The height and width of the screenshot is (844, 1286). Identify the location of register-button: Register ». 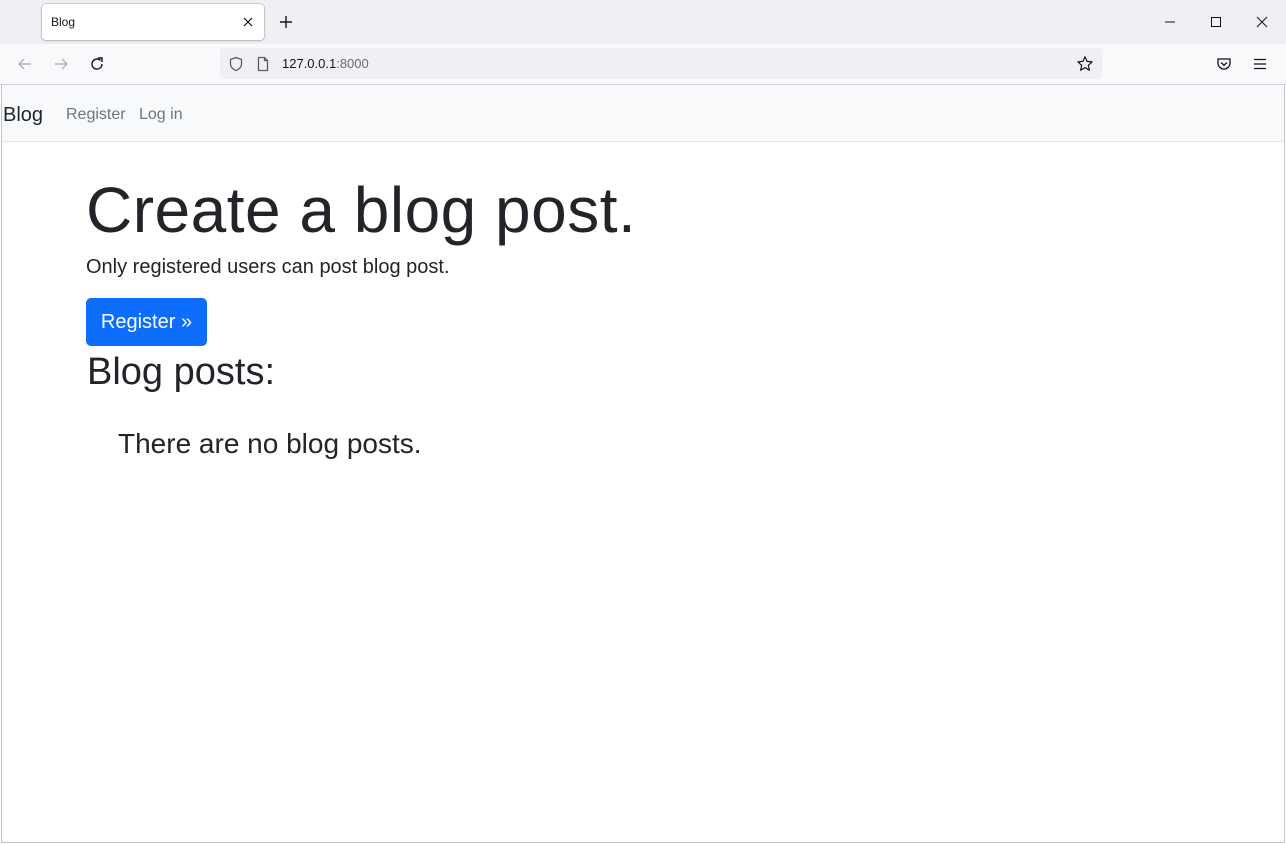
(146, 322).